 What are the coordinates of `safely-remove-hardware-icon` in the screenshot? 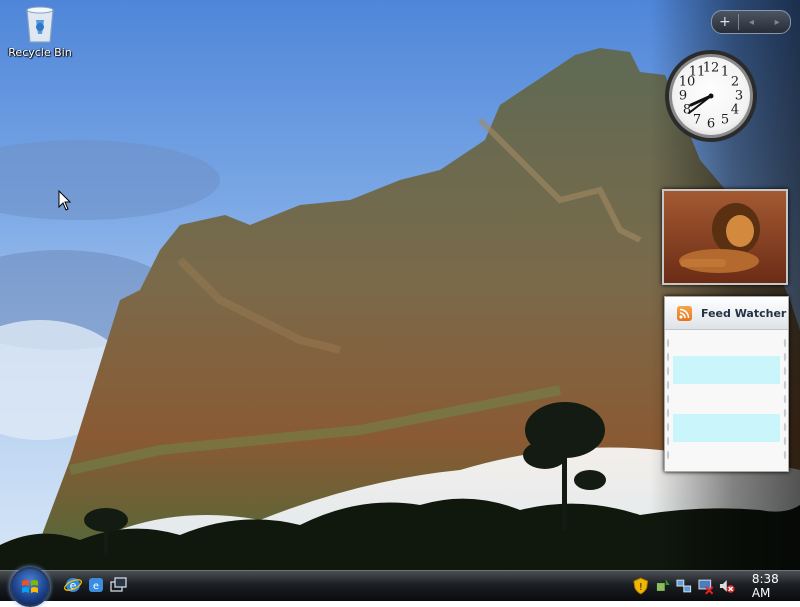 It's located at (663, 586).